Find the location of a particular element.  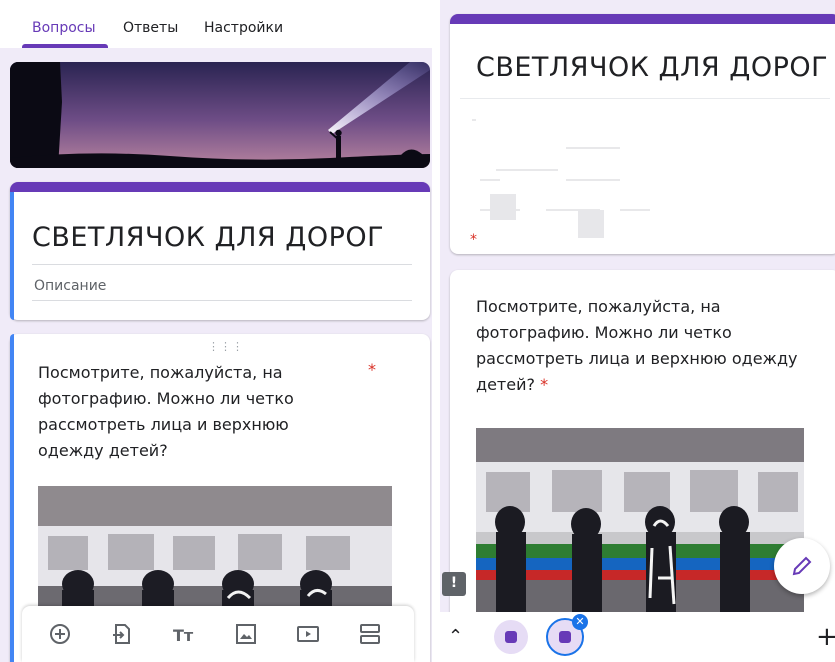

pencil-icon is located at coordinates (802, 566).